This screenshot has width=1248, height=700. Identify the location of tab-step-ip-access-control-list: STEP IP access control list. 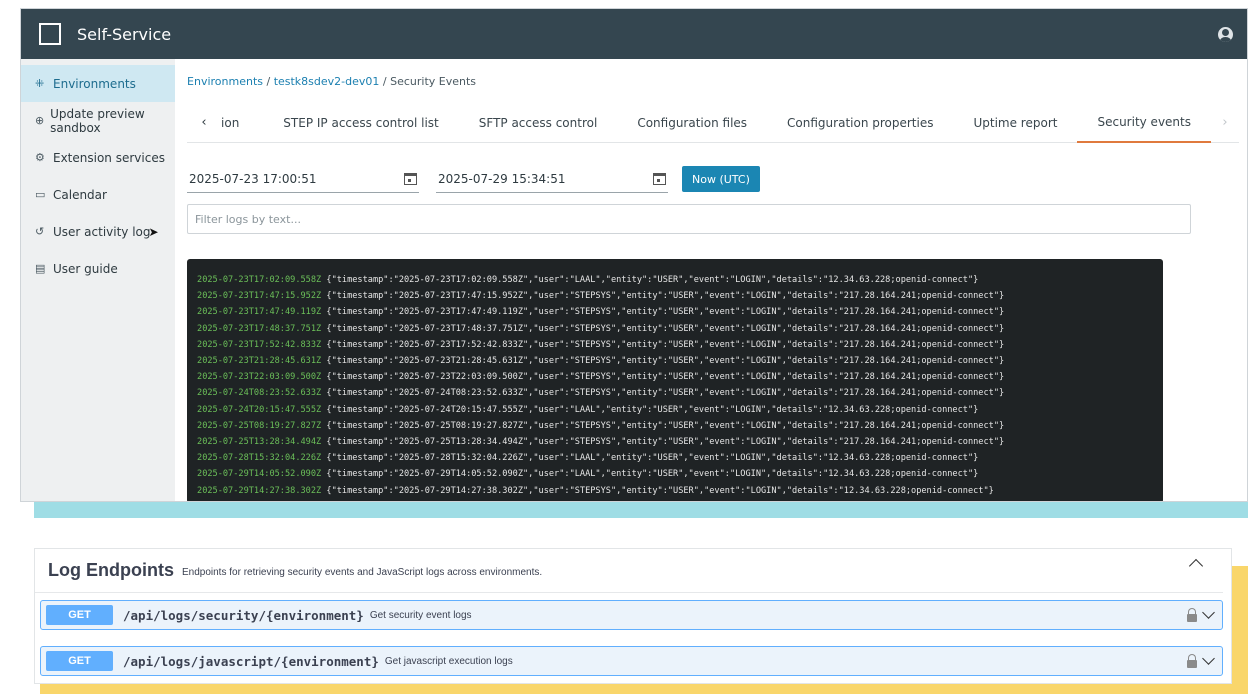
(360, 123).